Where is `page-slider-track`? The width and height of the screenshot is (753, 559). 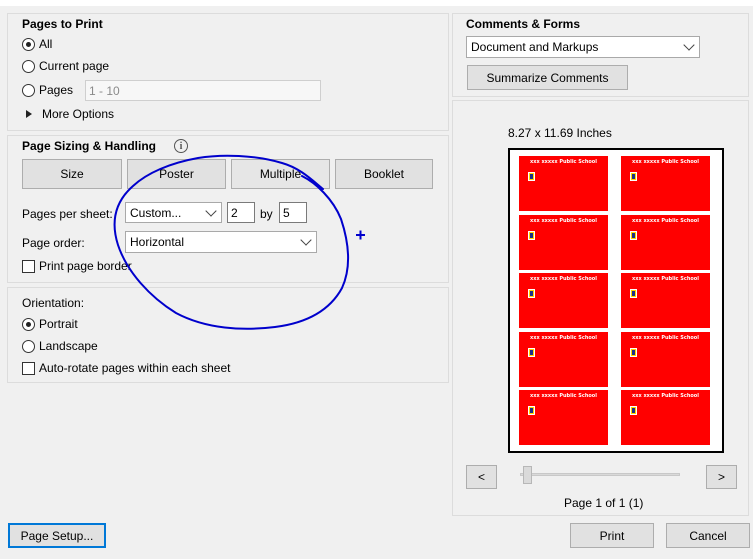 page-slider-track is located at coordinates (600, 474).